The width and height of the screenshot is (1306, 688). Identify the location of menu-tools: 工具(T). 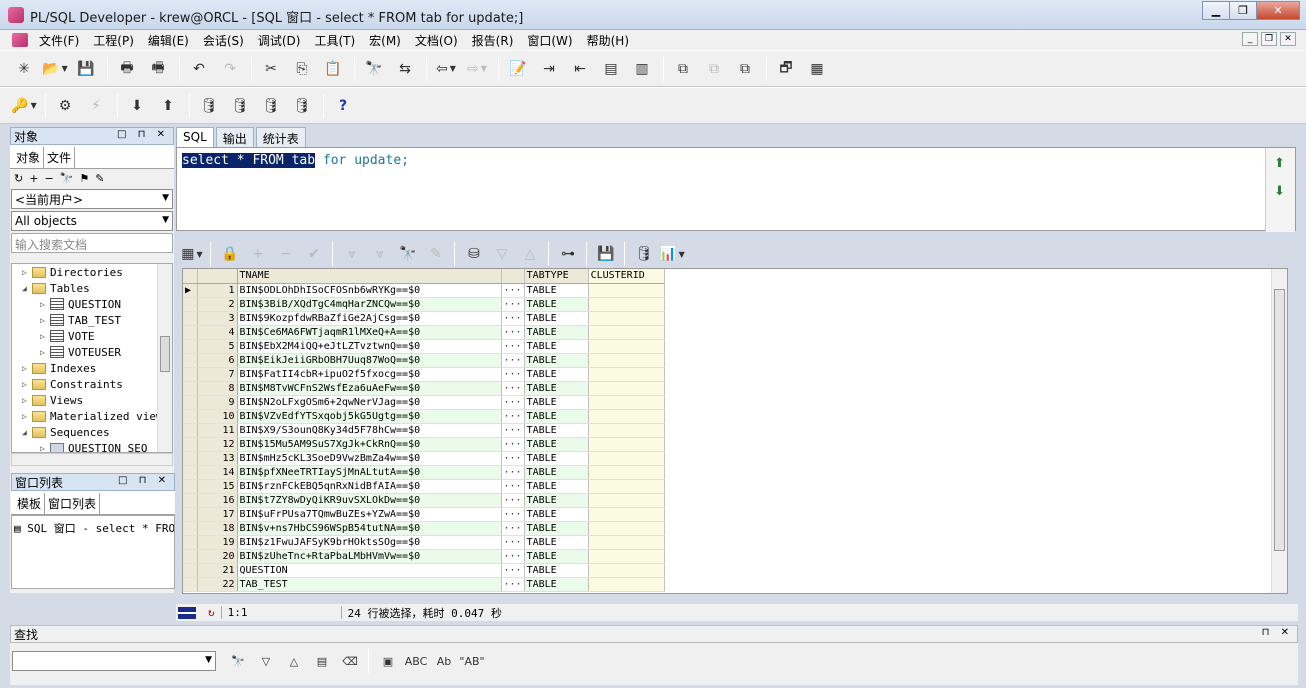
(334, 40).